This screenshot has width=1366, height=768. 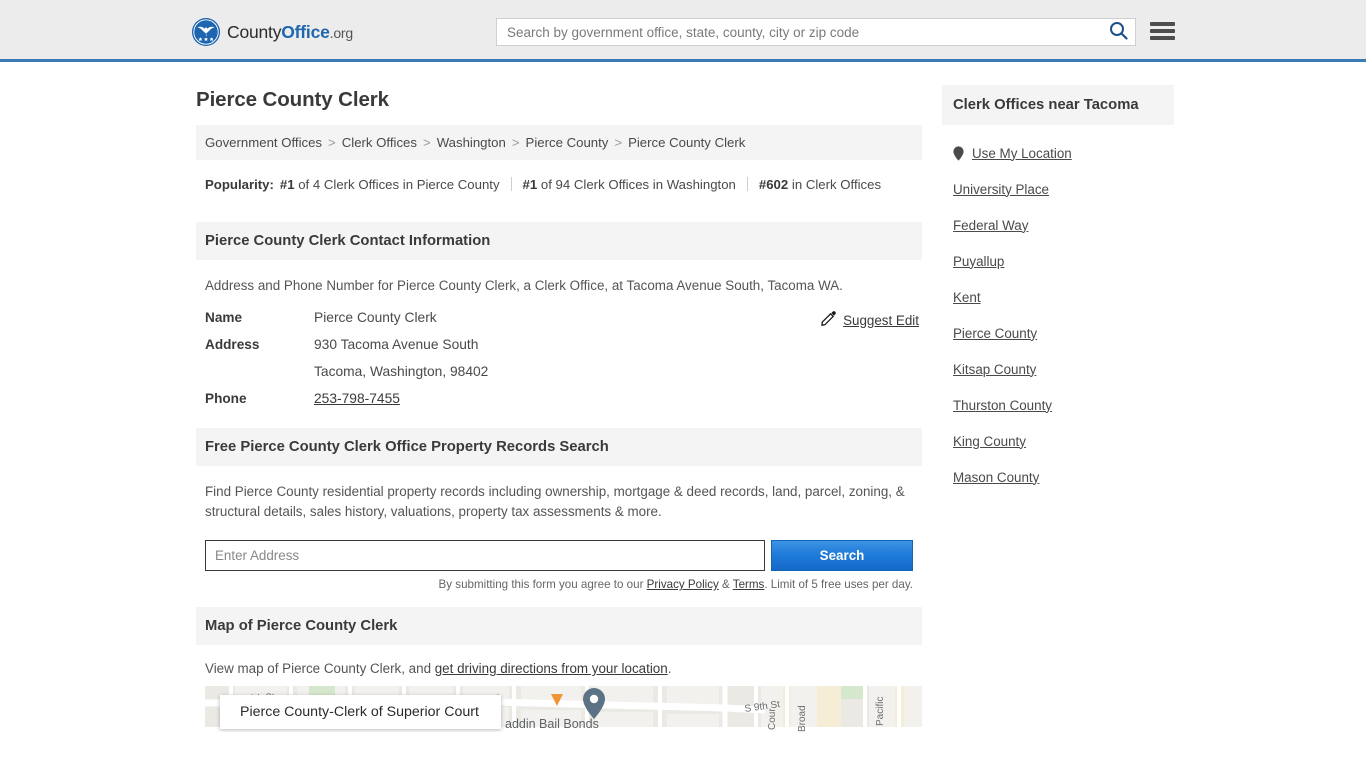 What do you see at coordinates (725, 584) in the screenshot?
I see `legal-amp: &` at bounding box center [725, 584].